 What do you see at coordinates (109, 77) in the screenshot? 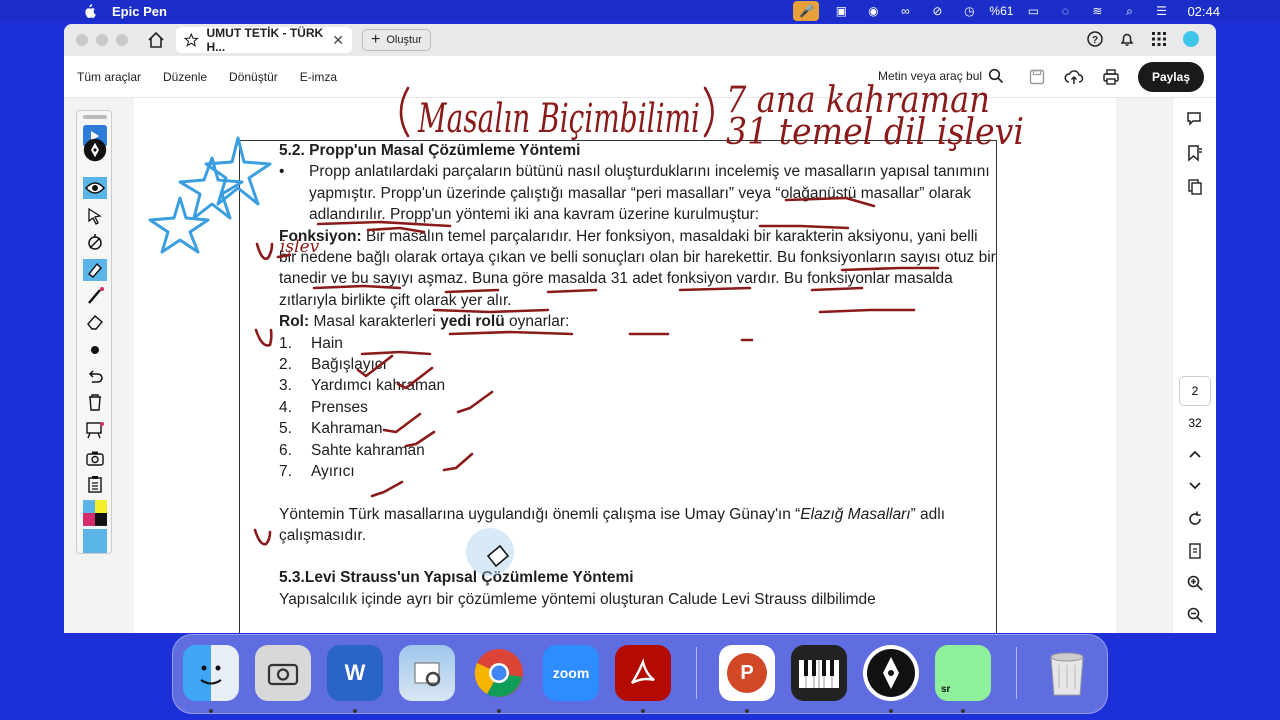
I see `menu-all-tools: Tüm araçlar` at bounding box center [109, 77].